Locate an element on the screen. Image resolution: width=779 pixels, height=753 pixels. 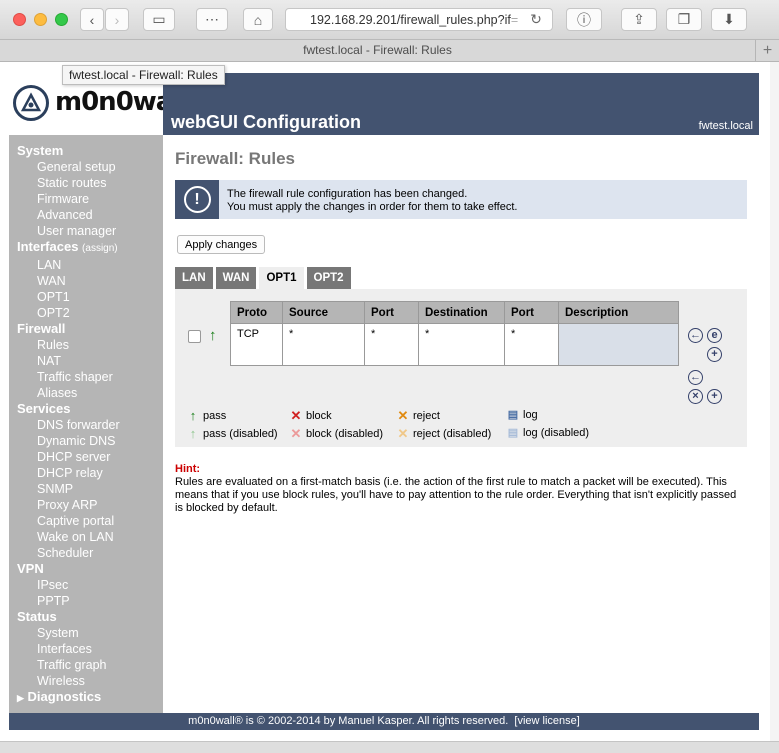
sidebar-item-general-setup: General setup is located at coordinates (90, 167).